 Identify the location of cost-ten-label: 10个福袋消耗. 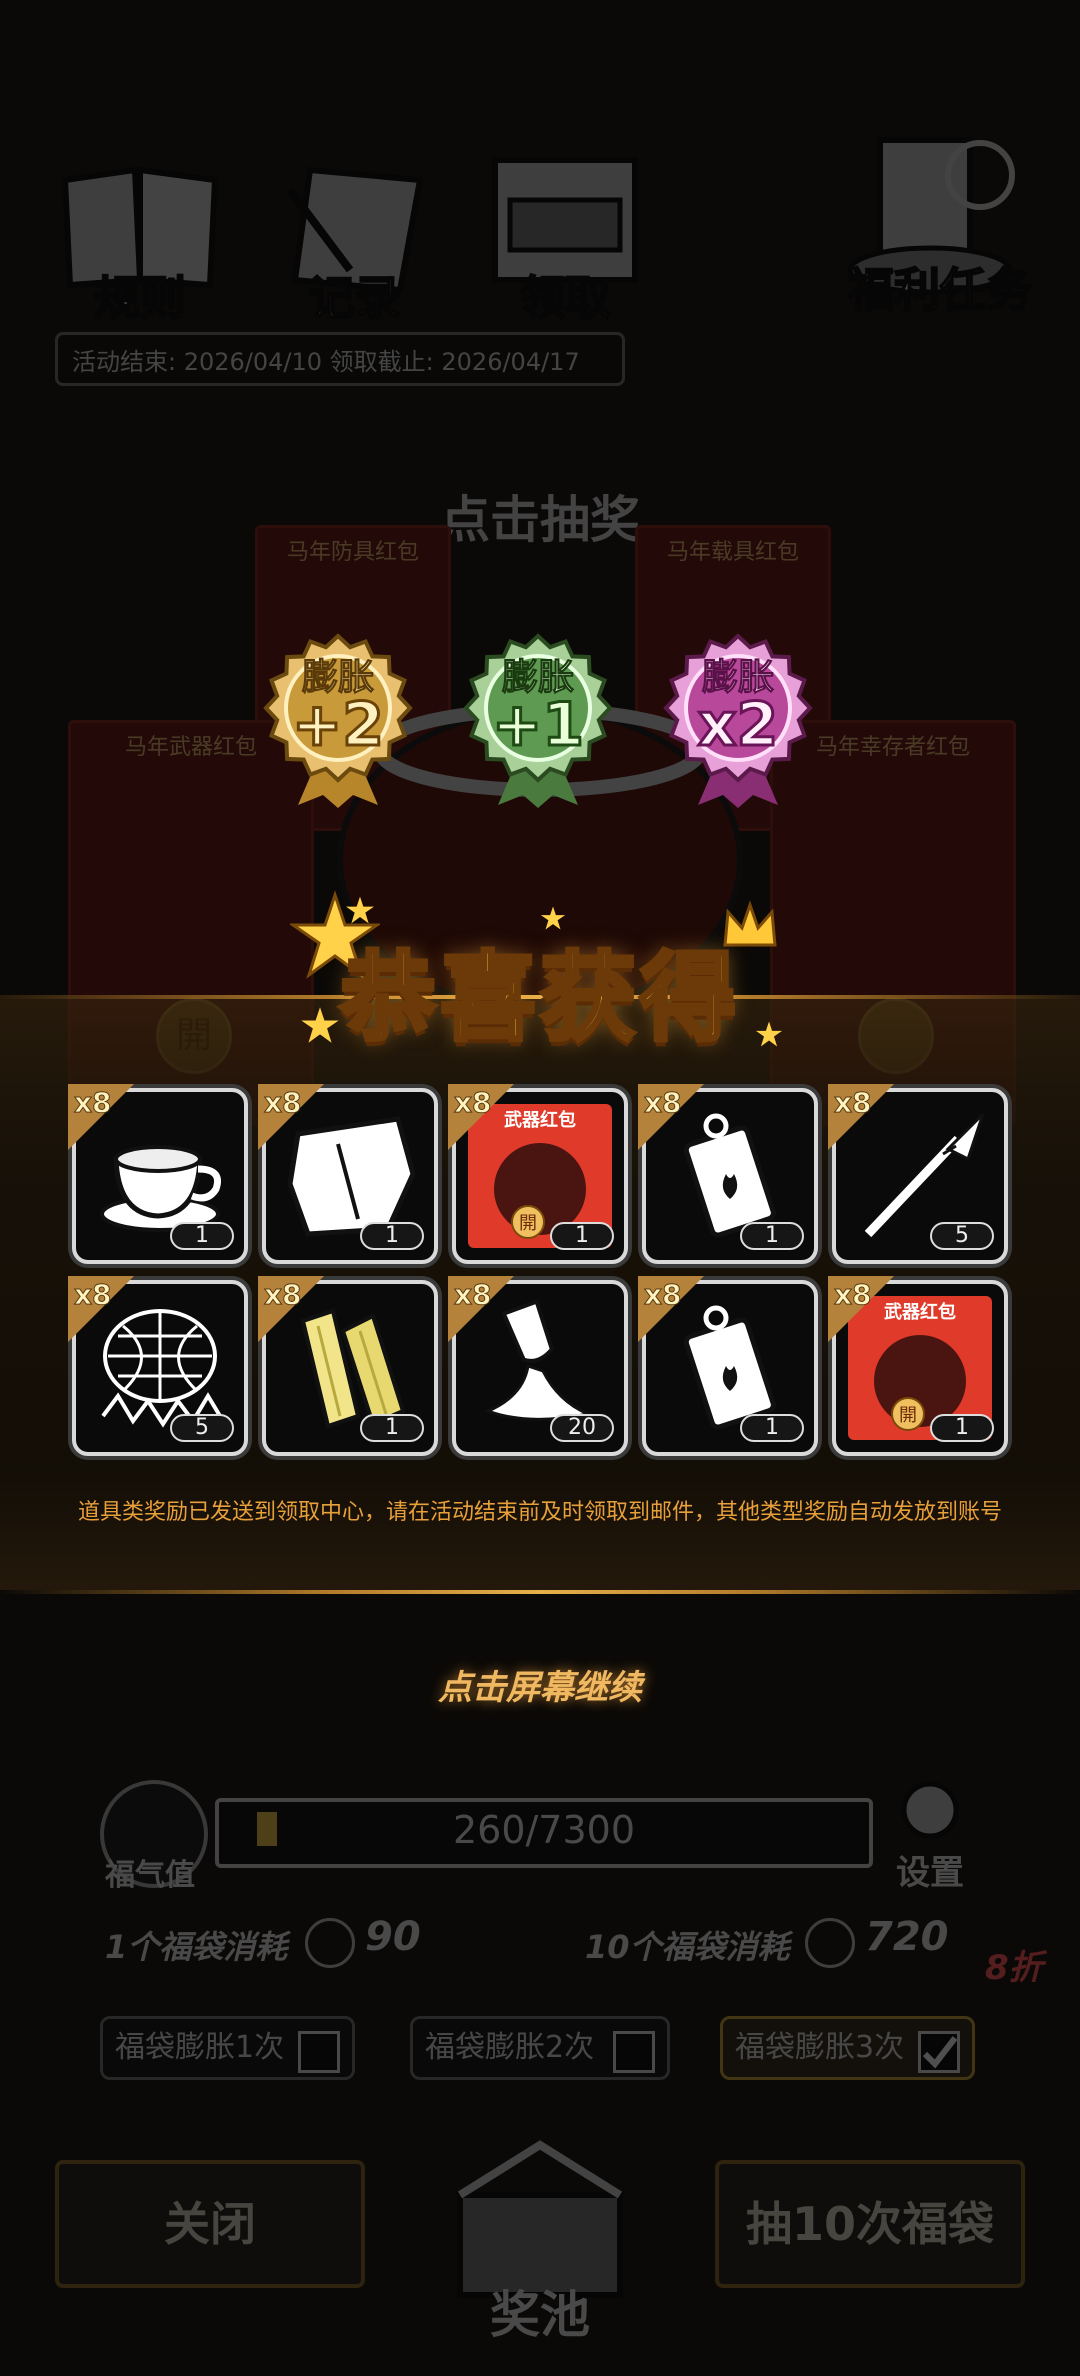
(687, 1947).